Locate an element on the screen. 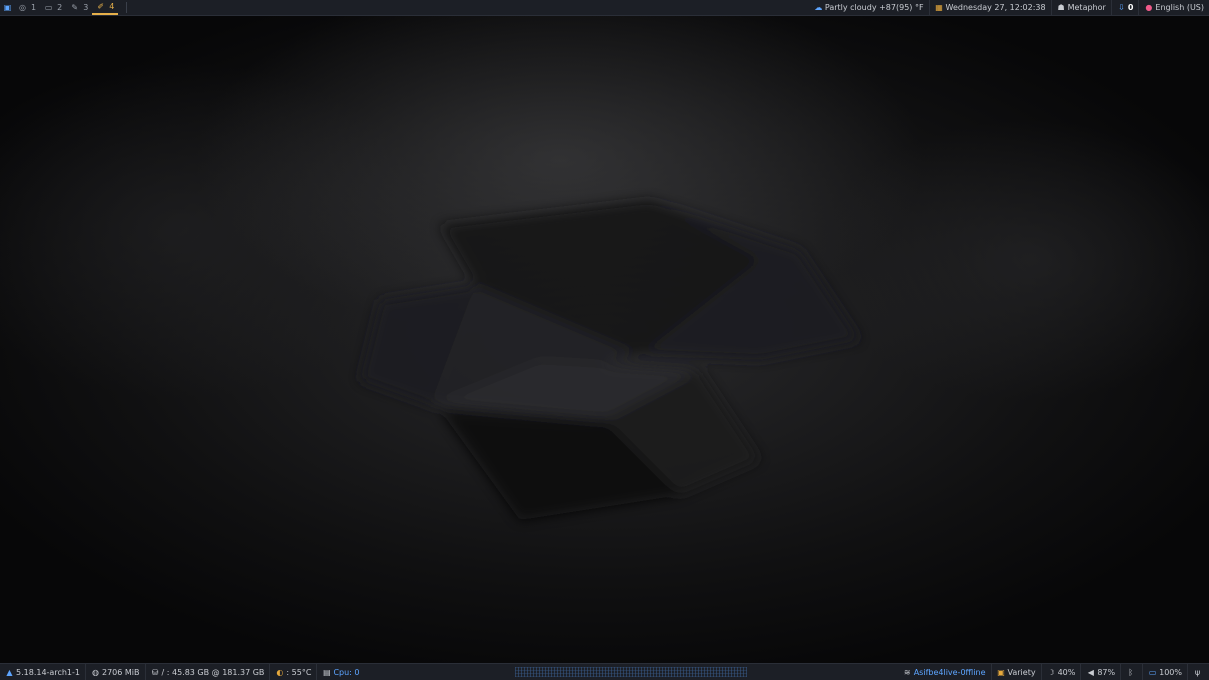  battery-value: 100% is located at coordinates (1170, 672).